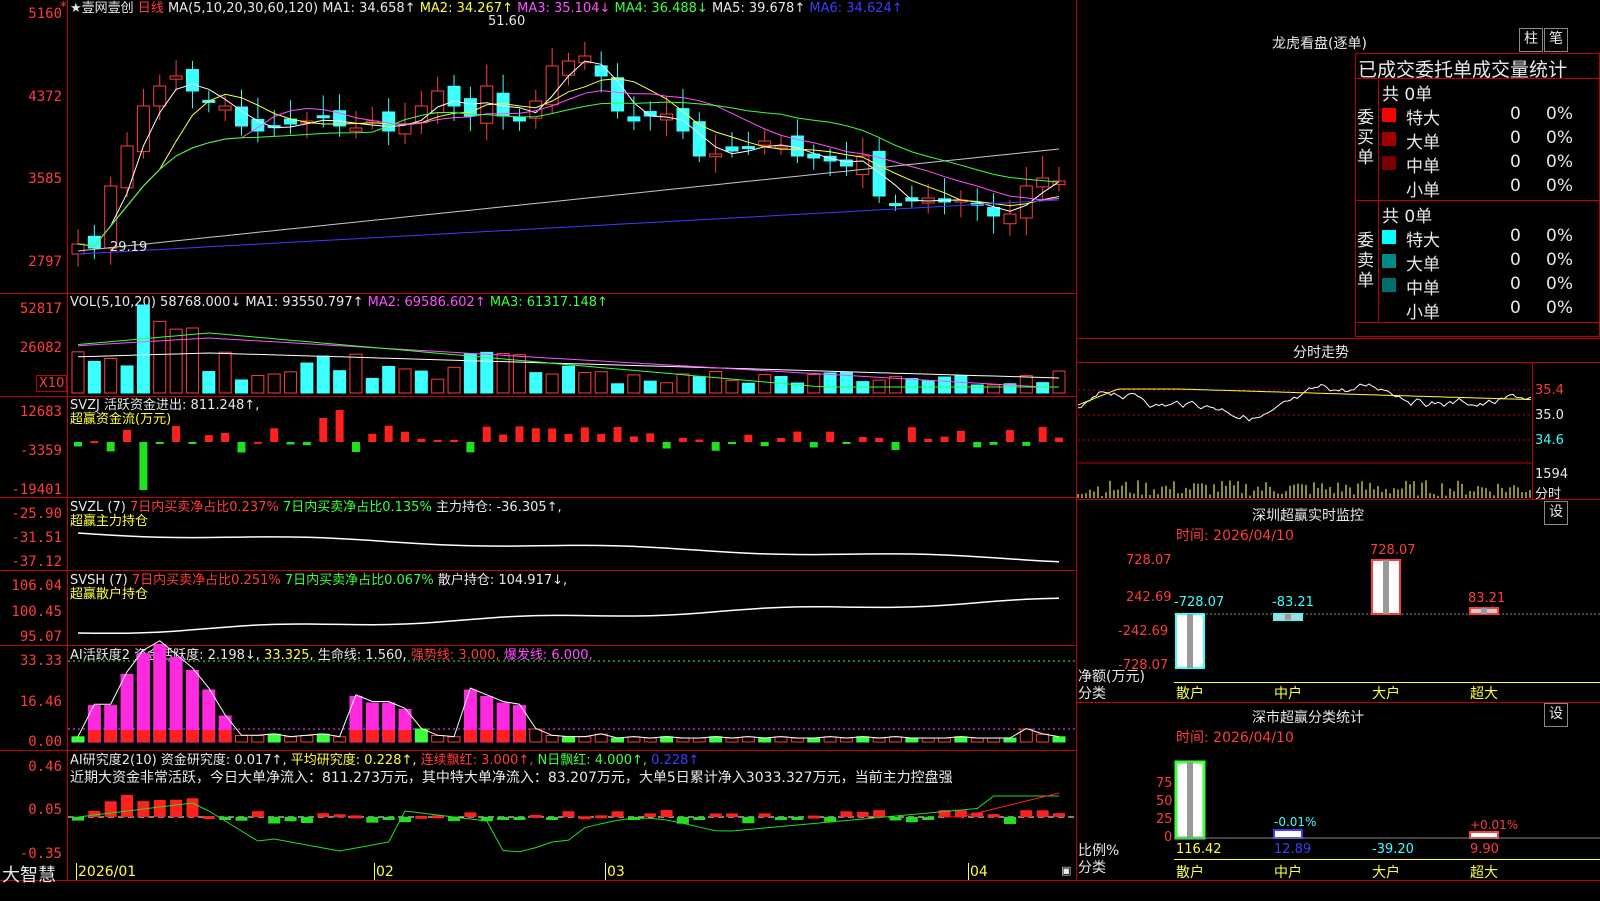  I want to click on ai-research-chart, so click(572, 807).